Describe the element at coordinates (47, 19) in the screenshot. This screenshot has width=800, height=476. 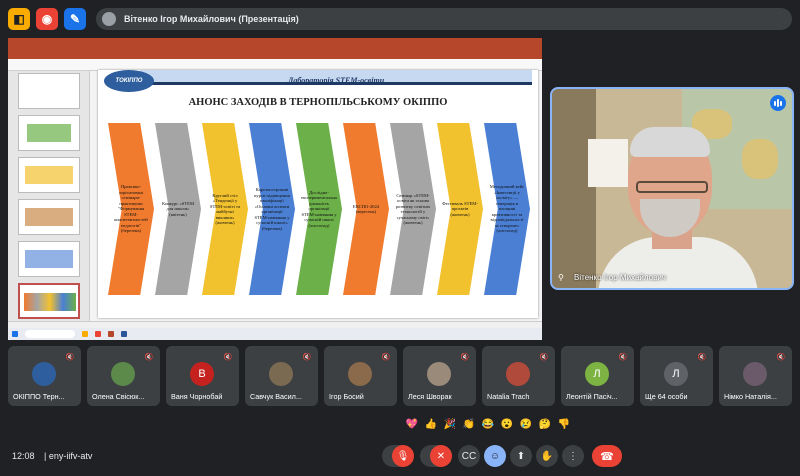
I see `record-icon: ◉` at that location.